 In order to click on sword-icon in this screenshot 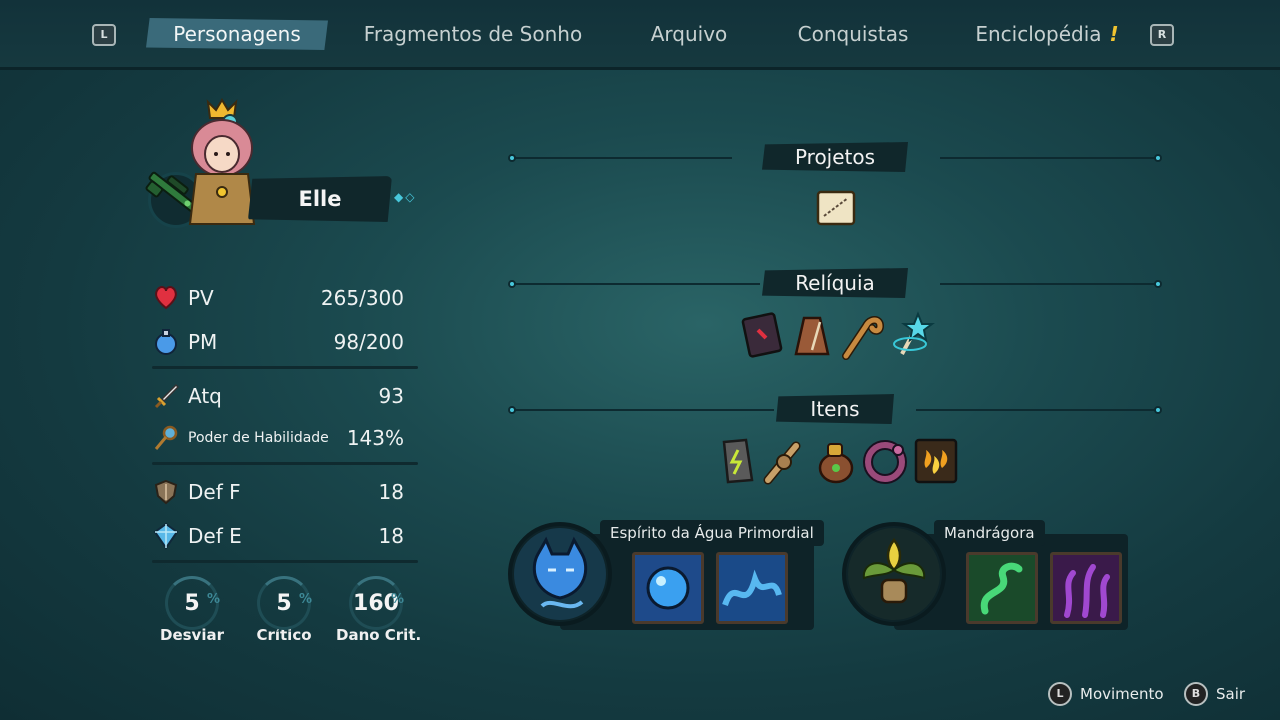, I will do `click(167, 396)`.